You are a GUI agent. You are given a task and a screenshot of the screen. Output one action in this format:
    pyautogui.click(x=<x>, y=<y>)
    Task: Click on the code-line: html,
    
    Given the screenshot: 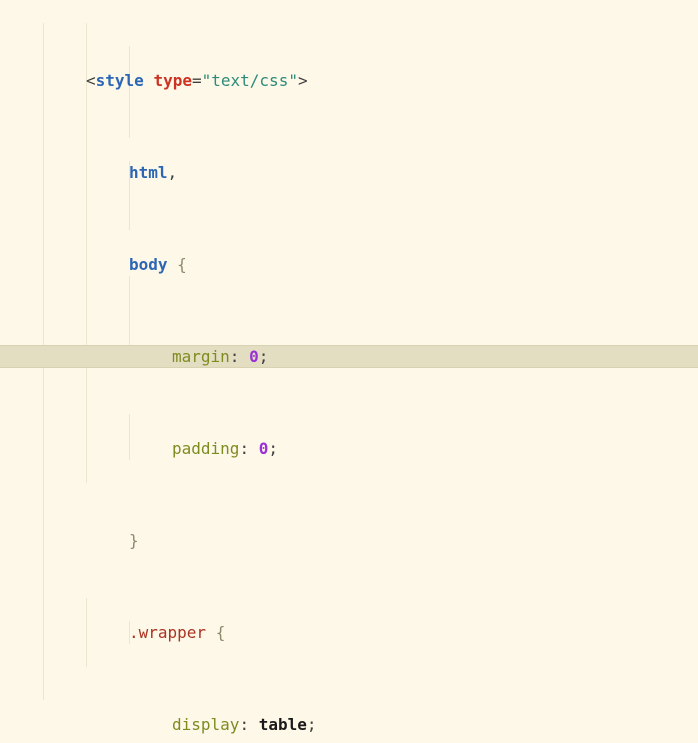 What is the action you would take?
    pyautogui.click(x=349, y=172)
    